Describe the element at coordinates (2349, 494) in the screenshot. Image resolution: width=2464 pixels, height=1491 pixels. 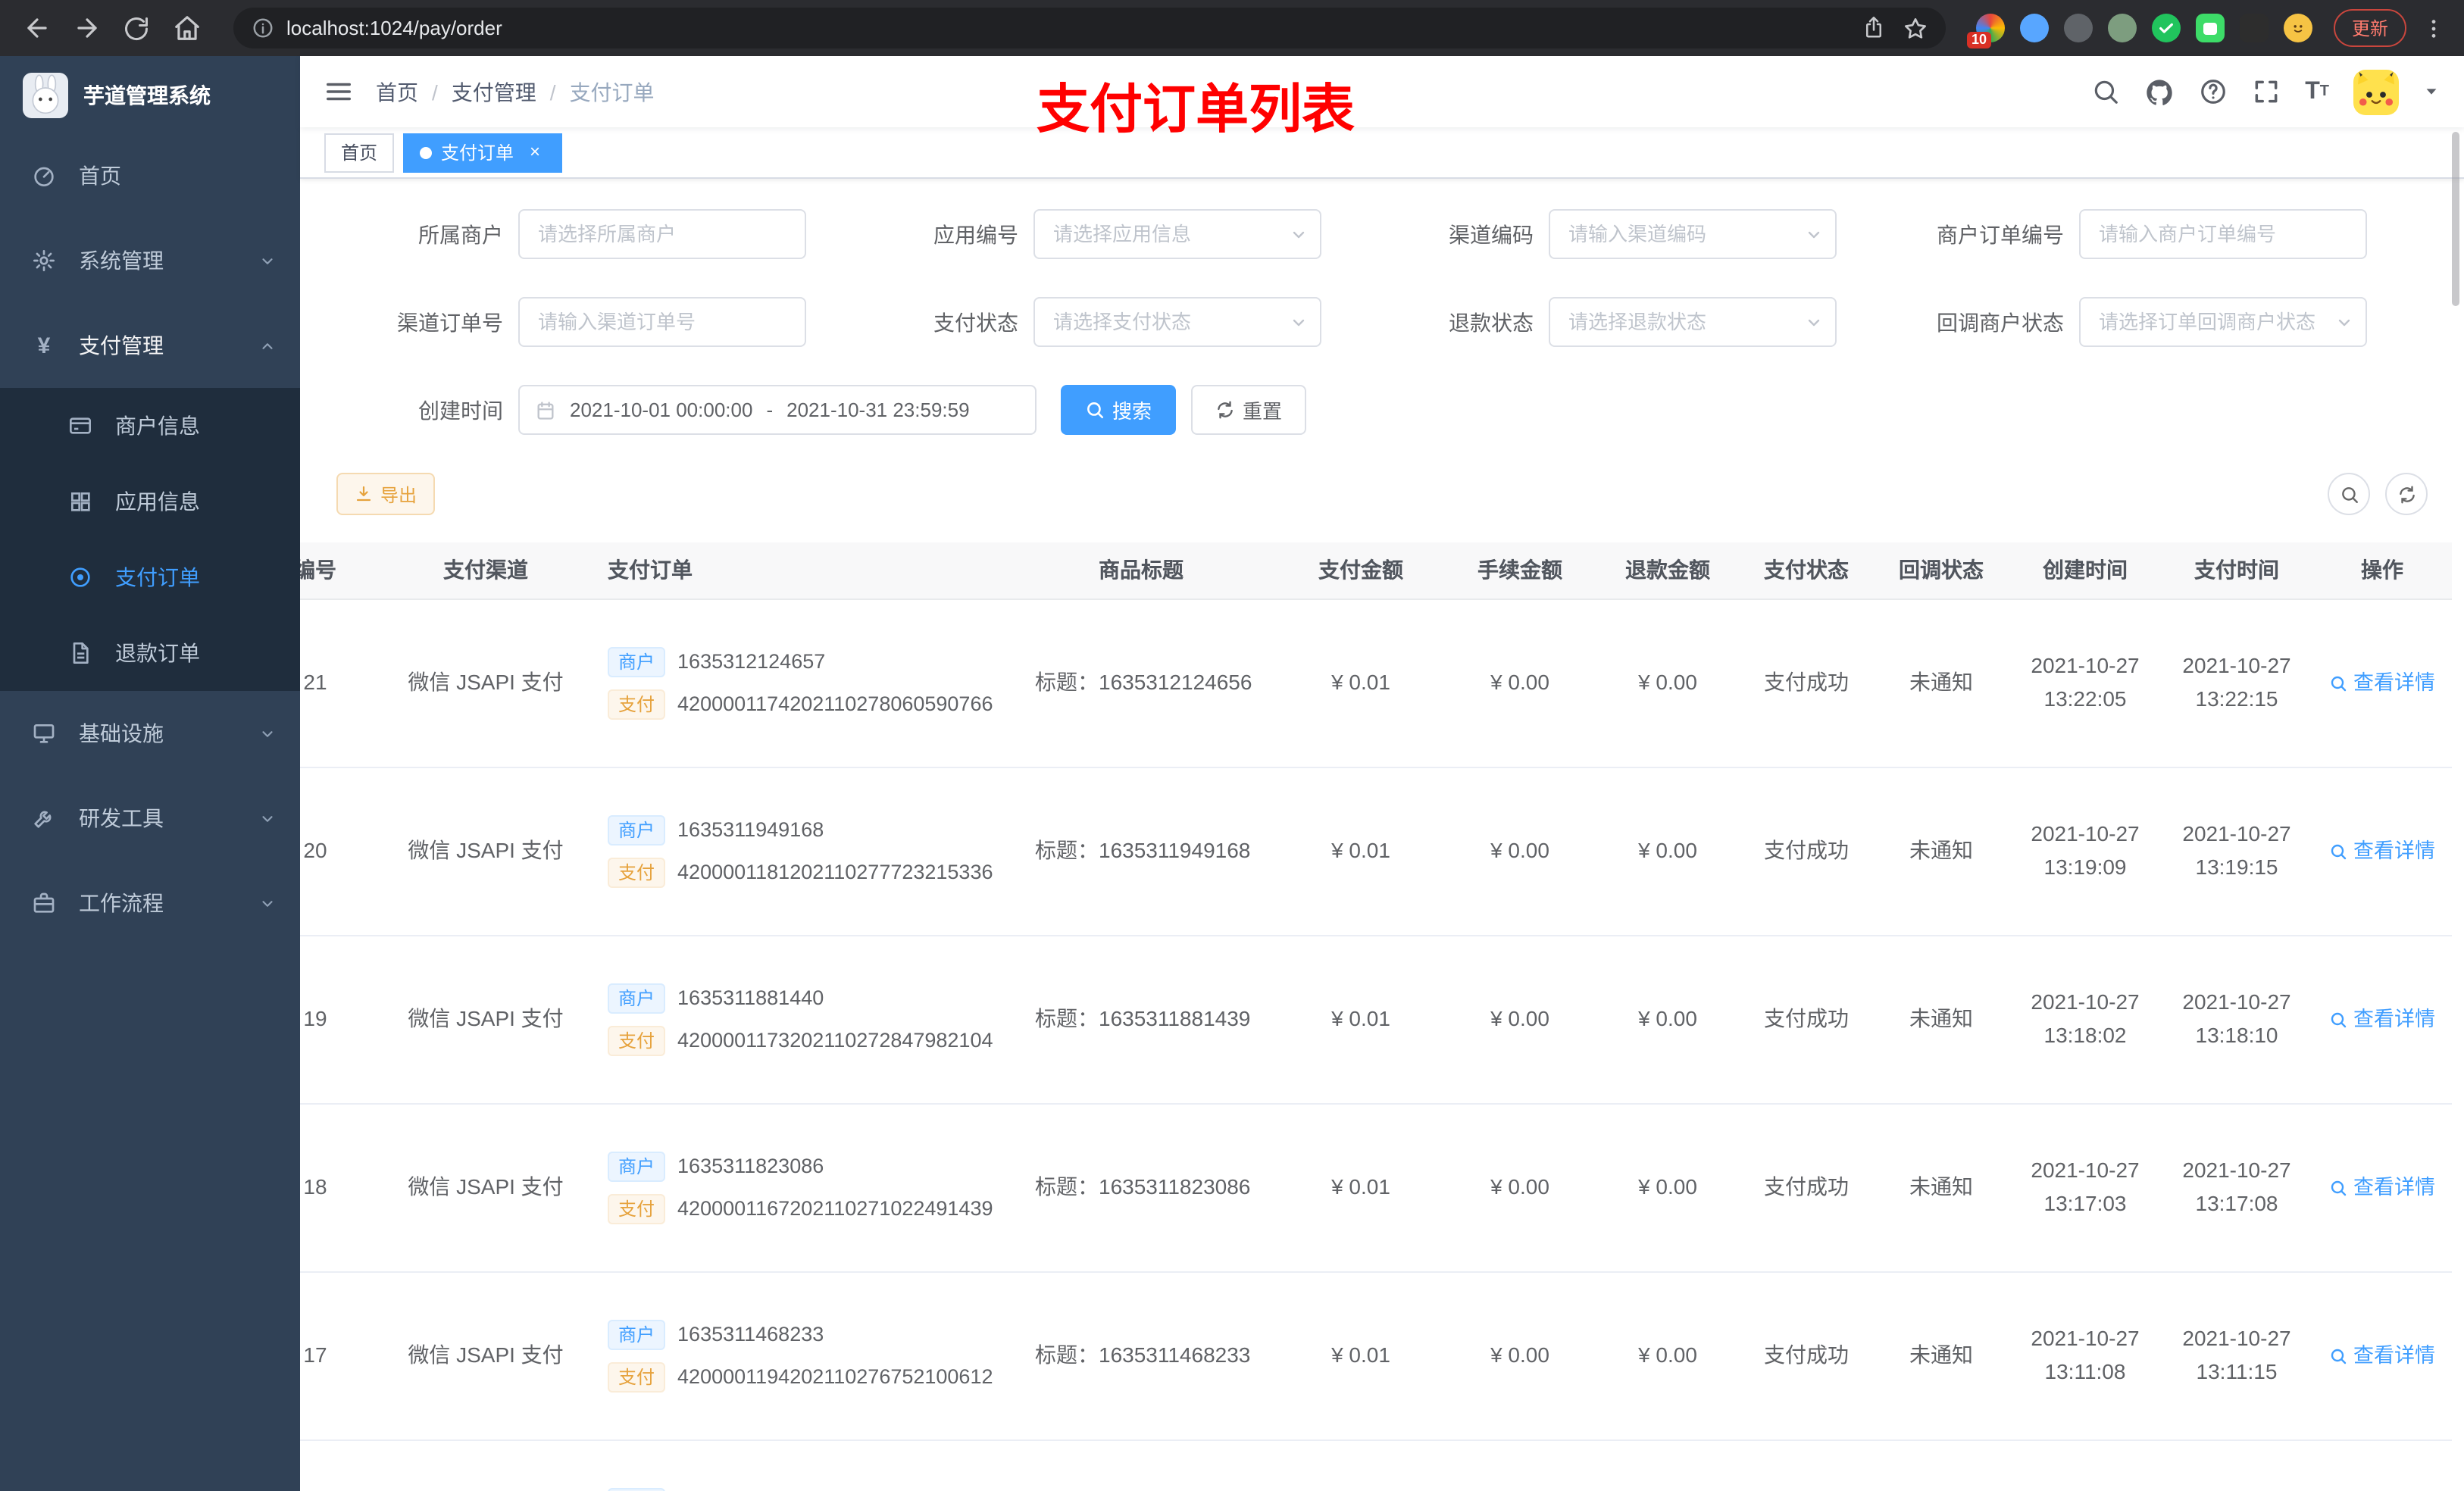
I see `toggle-search-button` at that location.